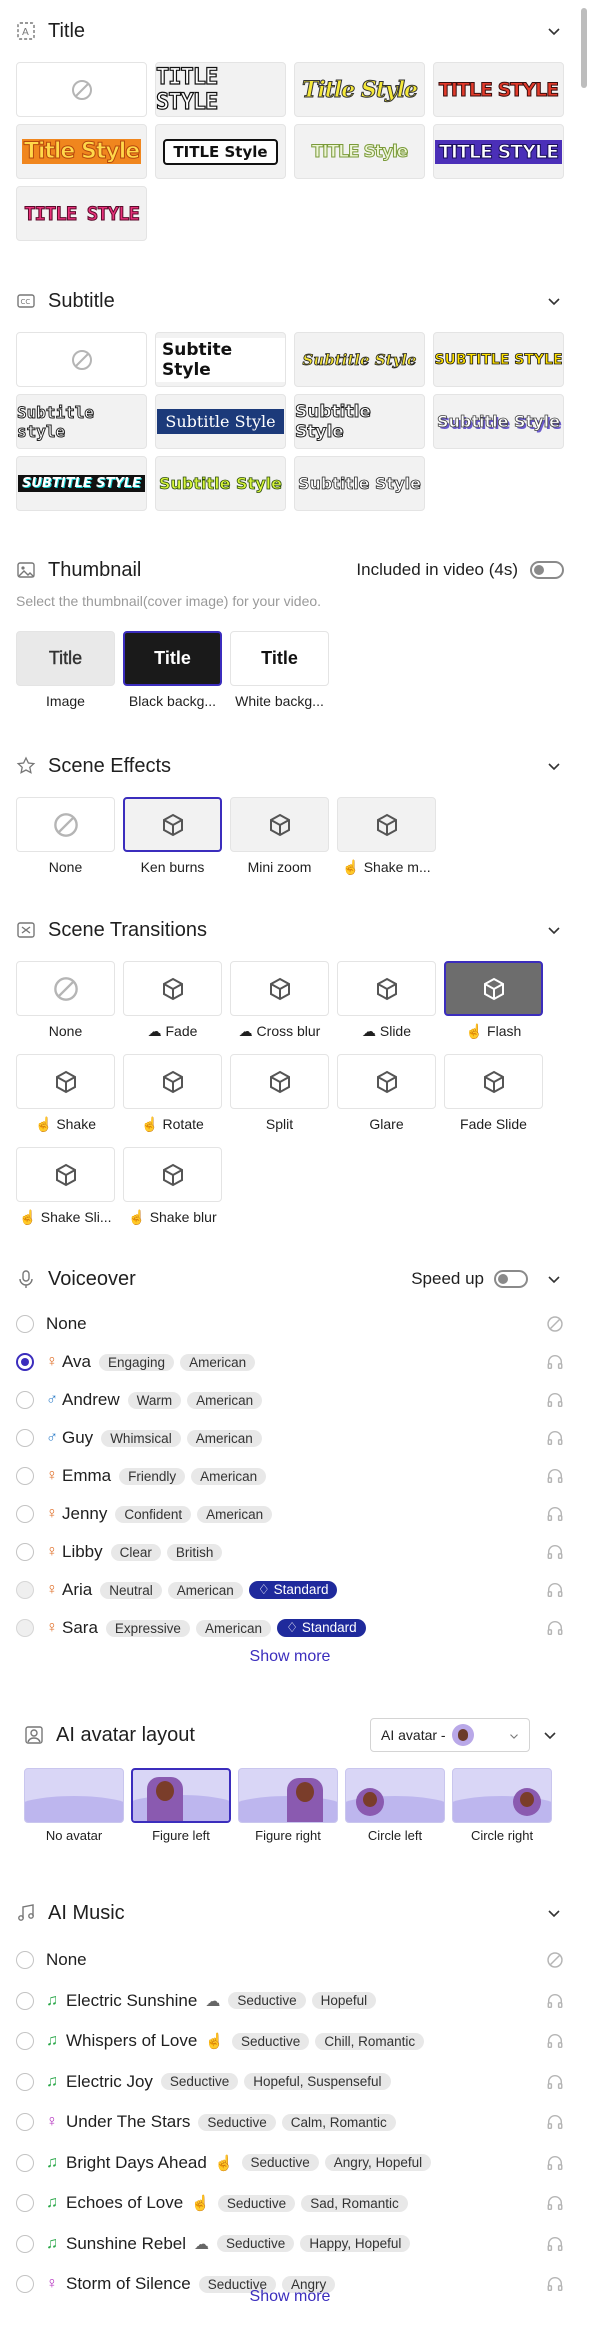  Describe the element at coordinates (290, 2244) in the screenshot. I see `music-row: ♫ Sunshine Rebel ☁ Seductive Happy, Hopeful` at that location.